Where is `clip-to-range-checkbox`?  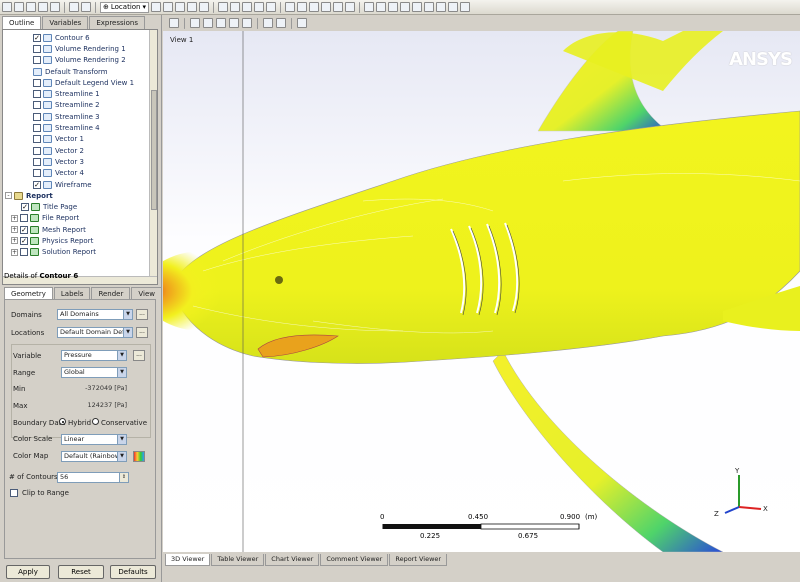
clip-to-range-checkbox is located at coordinates (14, 493).